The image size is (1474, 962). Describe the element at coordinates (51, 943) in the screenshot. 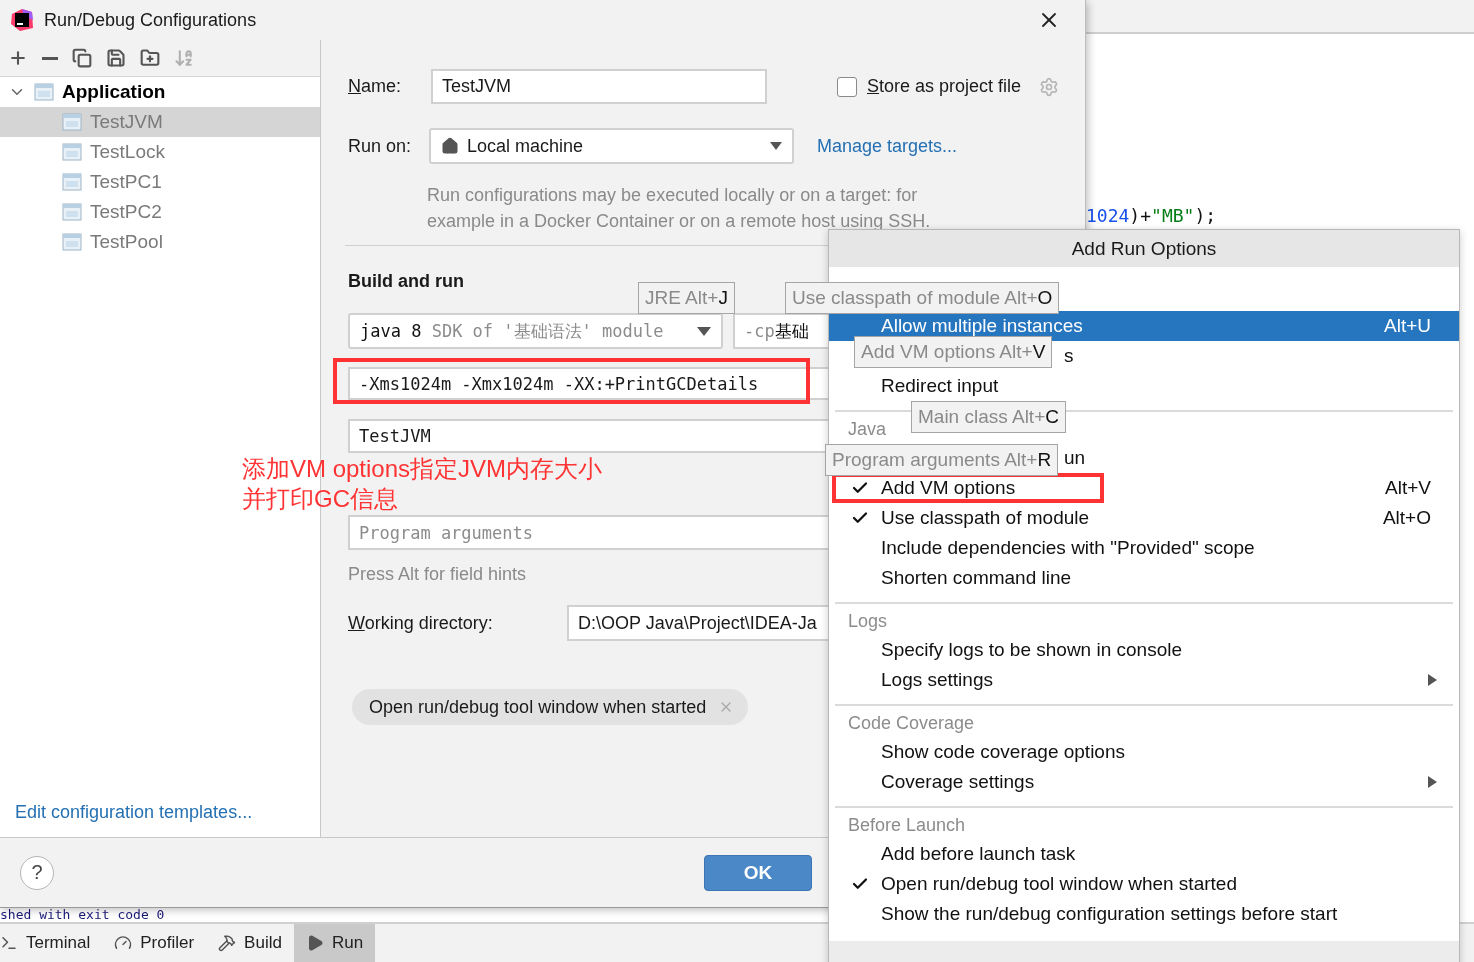

I see `tool-window-tab: Terminal` at that location.